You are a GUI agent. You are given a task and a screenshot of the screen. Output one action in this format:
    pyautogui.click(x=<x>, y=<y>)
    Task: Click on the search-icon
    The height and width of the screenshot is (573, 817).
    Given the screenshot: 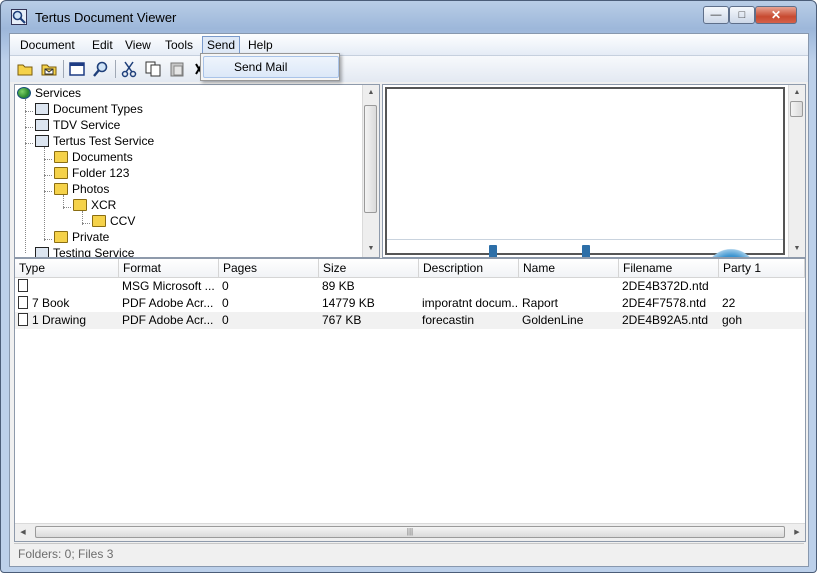 What is the action you would take?
    pyautogui.click(x=101, y=69)
    